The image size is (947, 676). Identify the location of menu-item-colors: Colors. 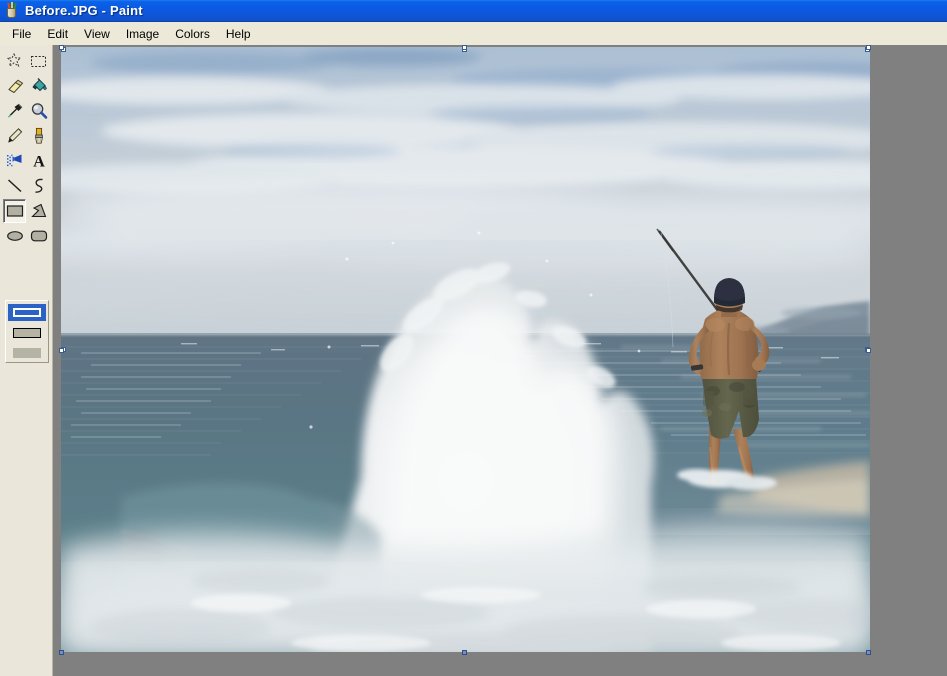
(192, 34).